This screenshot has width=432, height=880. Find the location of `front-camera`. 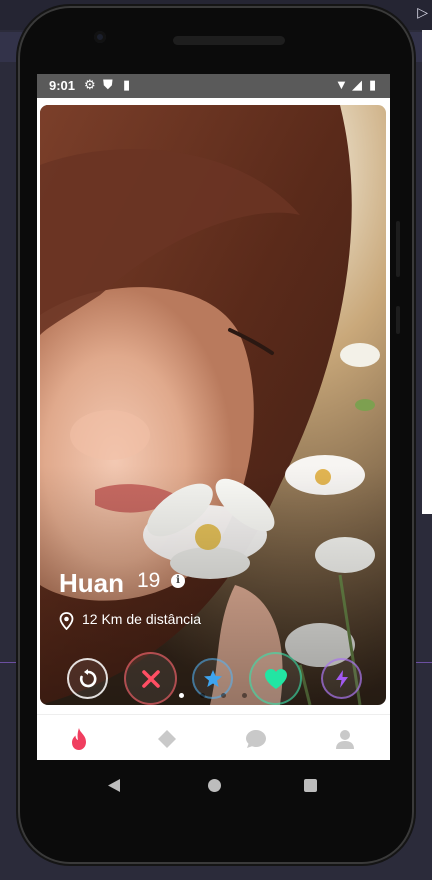

front-camera is located at coordinates (100, 37).